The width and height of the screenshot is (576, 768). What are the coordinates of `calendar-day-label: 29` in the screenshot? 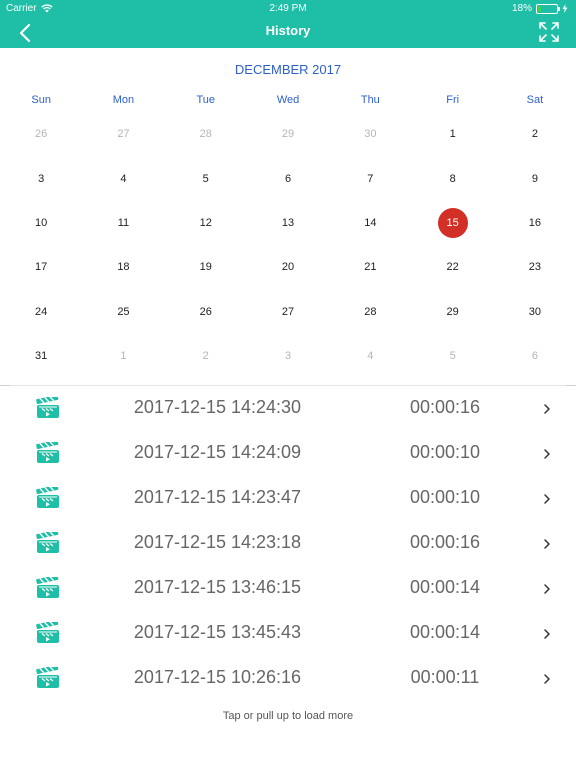 It's located at (452, 311).